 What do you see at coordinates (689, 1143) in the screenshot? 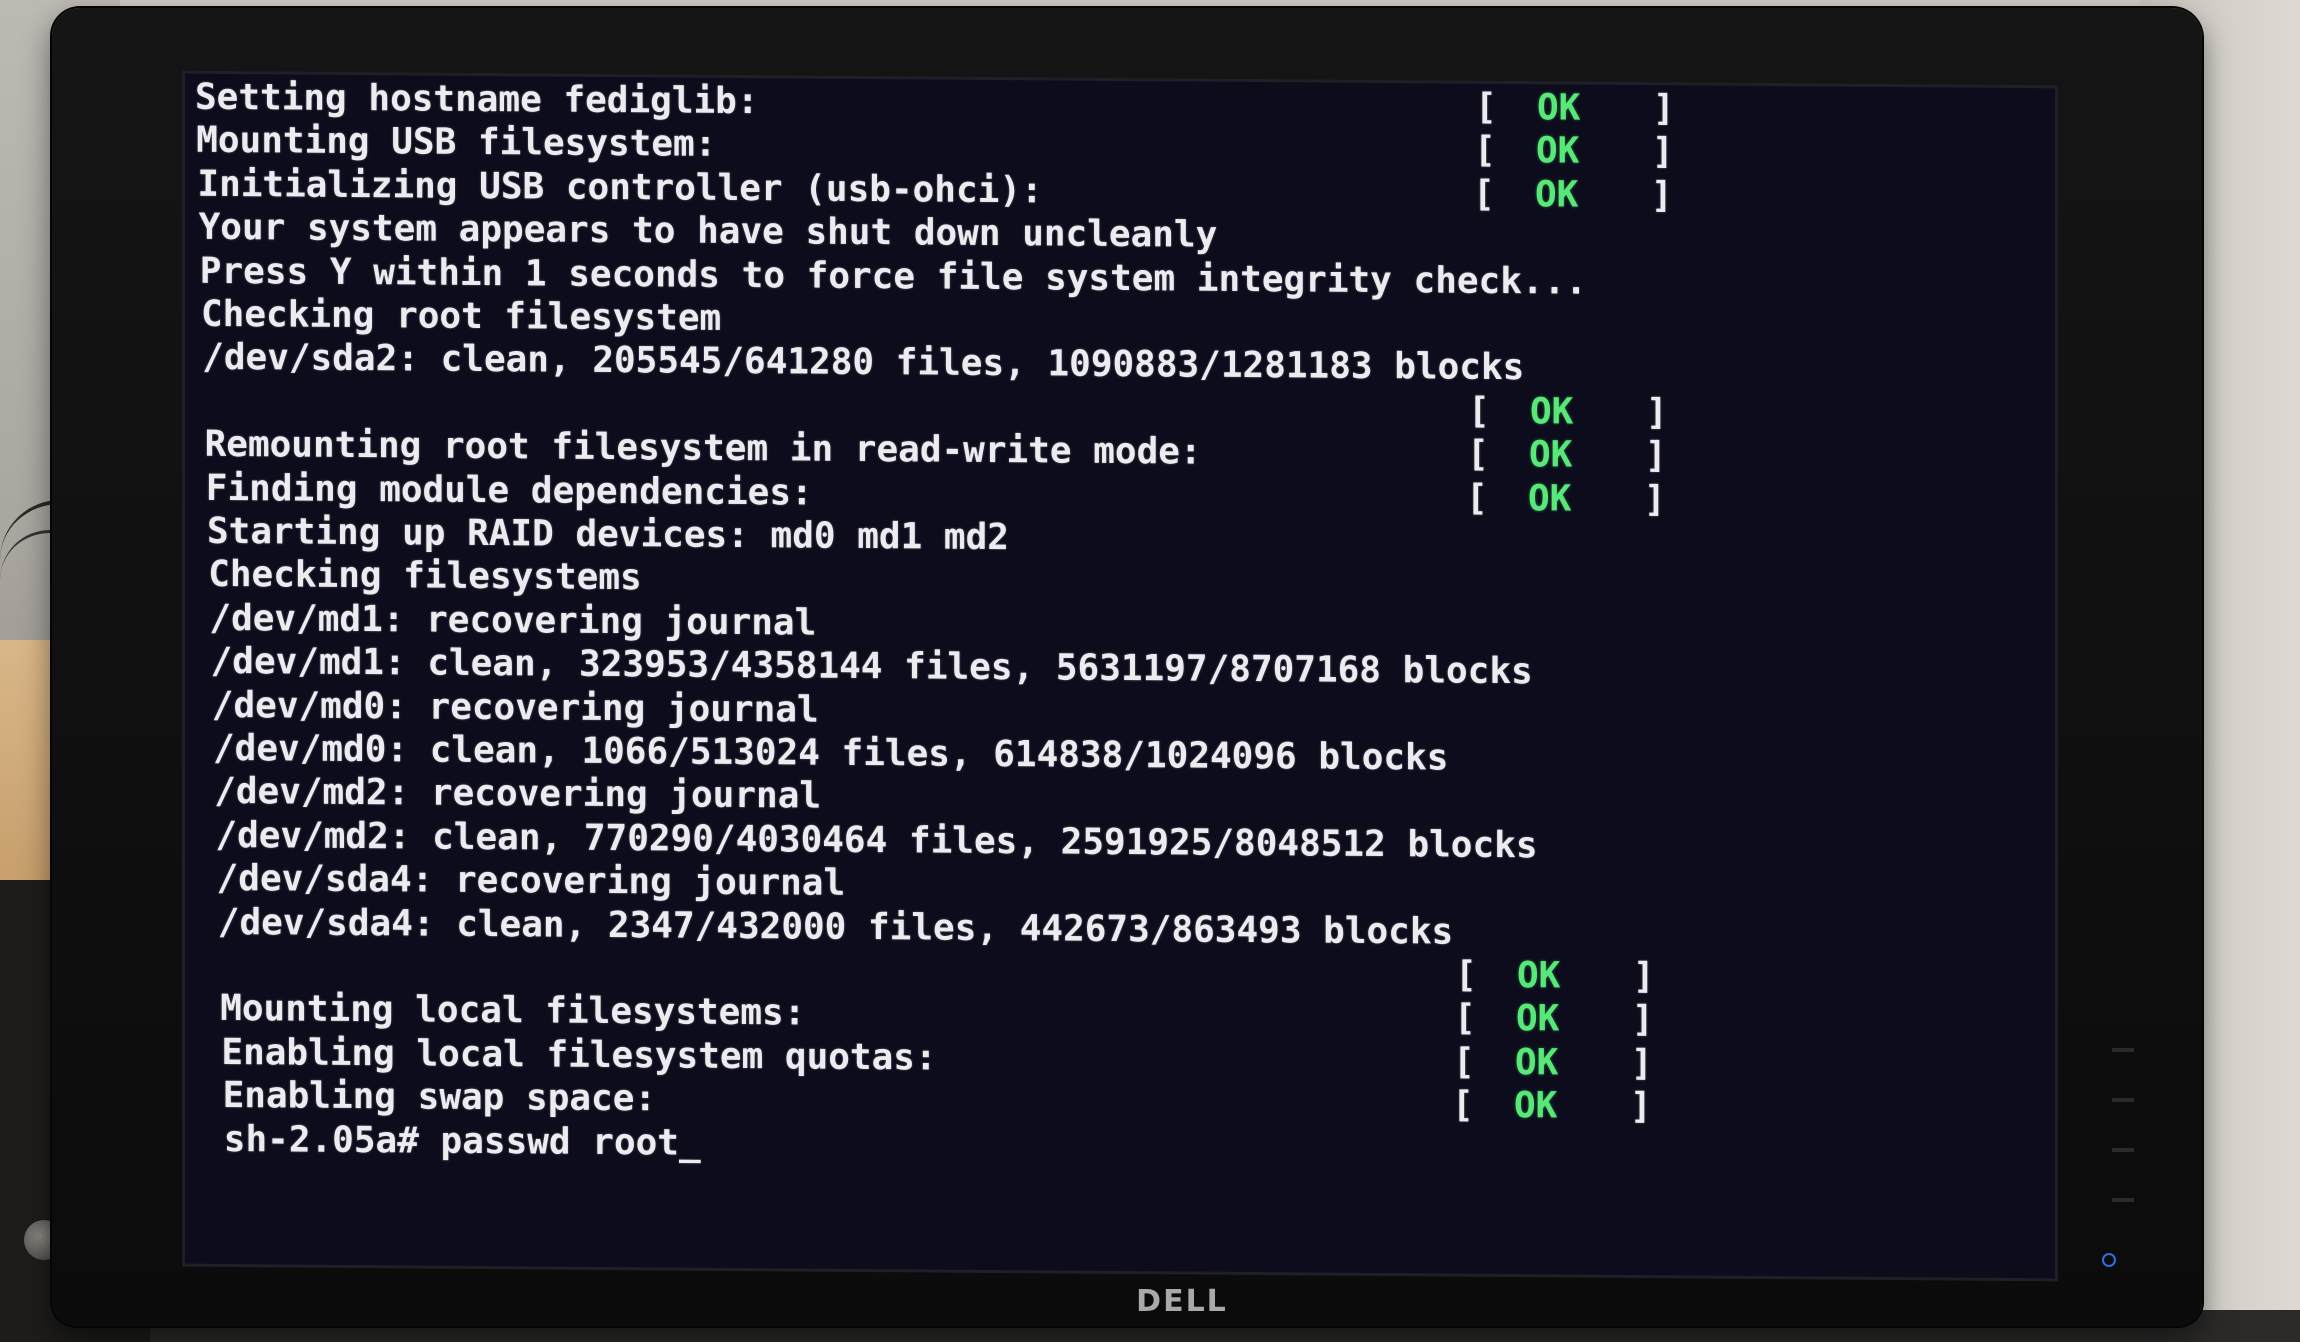
I see `text-cursor: _` at bounding box center [689, 1143].